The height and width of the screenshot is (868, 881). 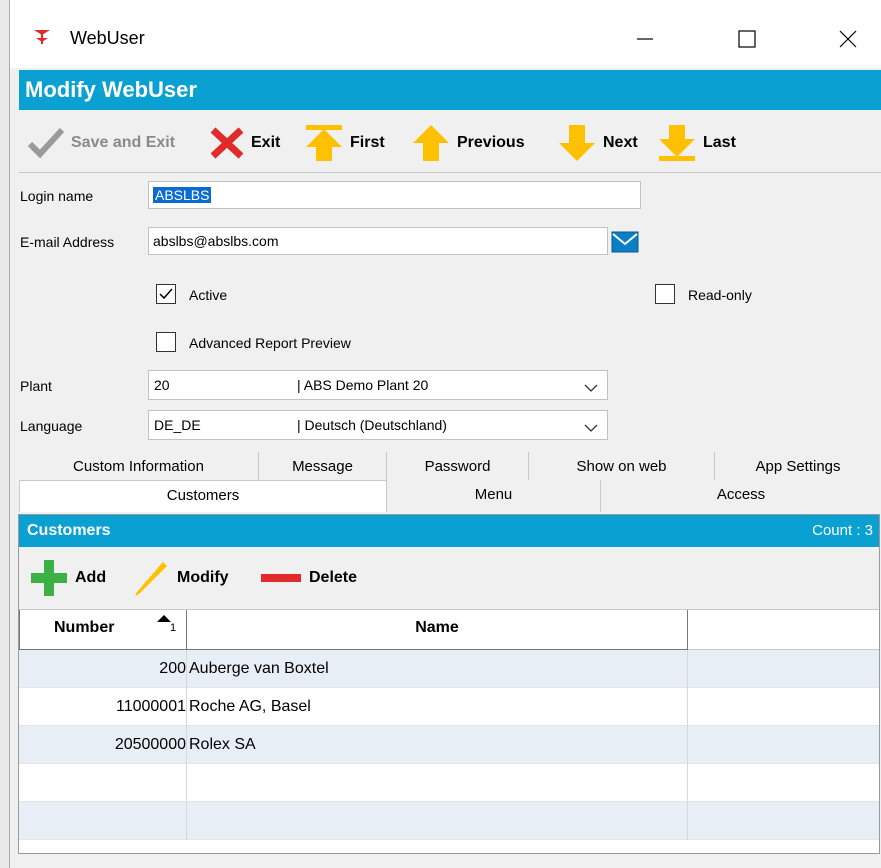 What do you see at coordinates (577, 143) in the screenshot?
I see `down-arrow-icon` at bounding box center [577, 143].